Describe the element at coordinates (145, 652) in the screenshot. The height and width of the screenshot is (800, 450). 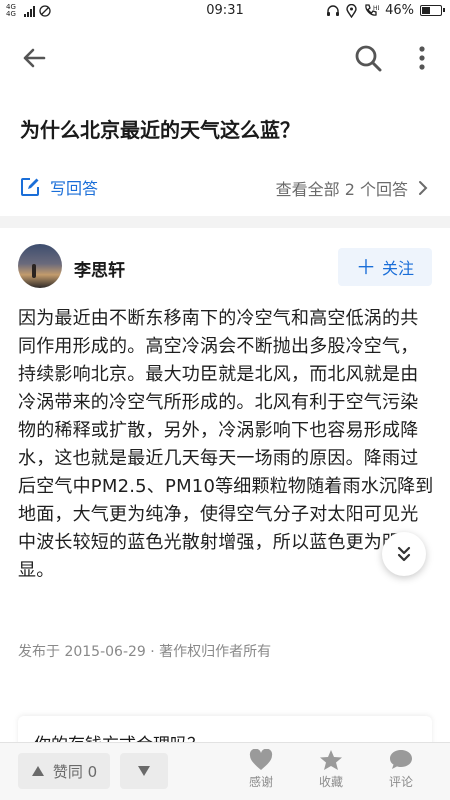
I see `publish-meta: 发布于 2015-06-29 · 著作权归作者所有` at that location.